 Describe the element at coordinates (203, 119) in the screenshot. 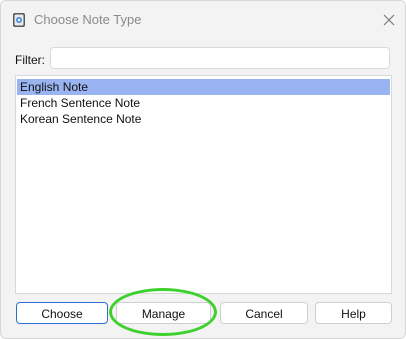

I see `list-item-korean-sentence-note: Korean Sentence Note` at that location.